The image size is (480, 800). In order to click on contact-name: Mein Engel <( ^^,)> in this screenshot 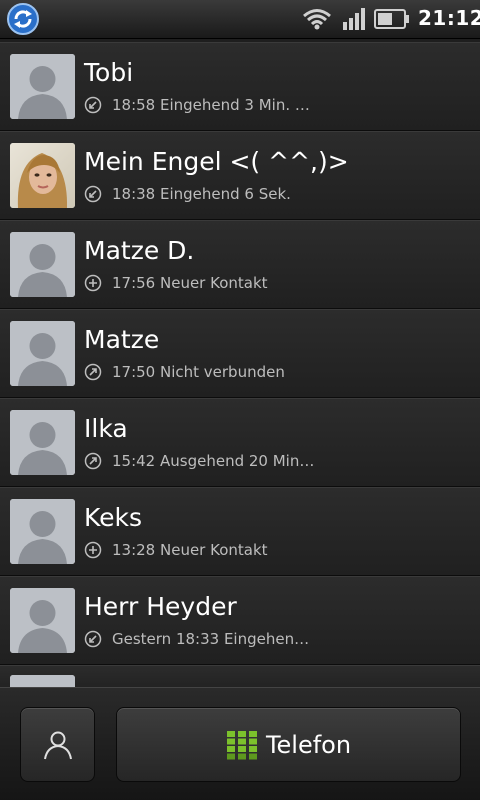, I will do `click(216, 161)`.